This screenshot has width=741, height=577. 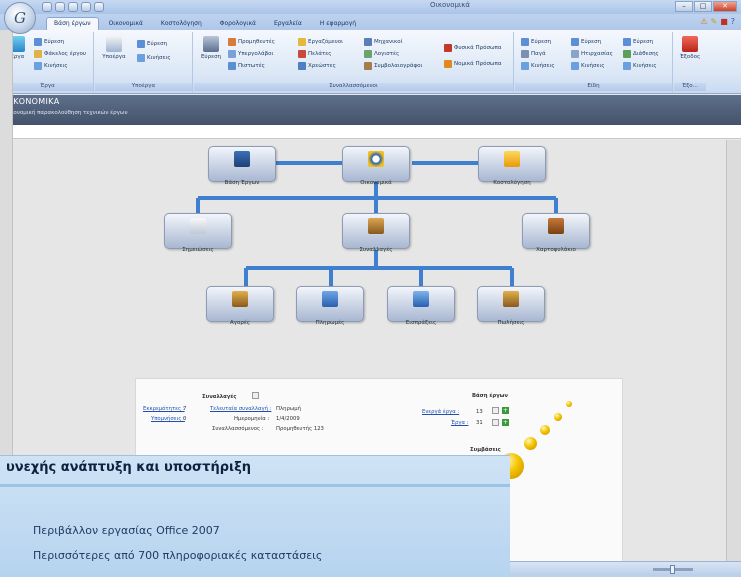 I want to click on node-poliseis: Πωλήσεις, so click(x=511, y=306).